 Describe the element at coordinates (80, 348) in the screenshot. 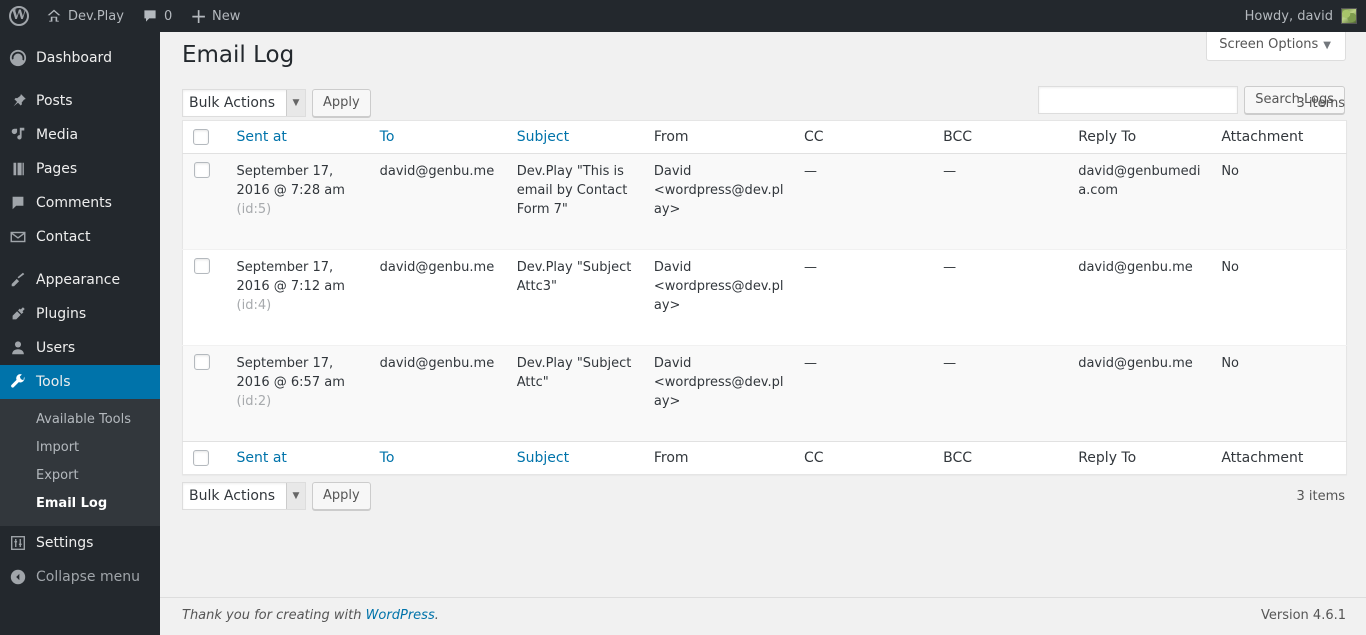

I see `sidebar-item-users: Users` at that location.